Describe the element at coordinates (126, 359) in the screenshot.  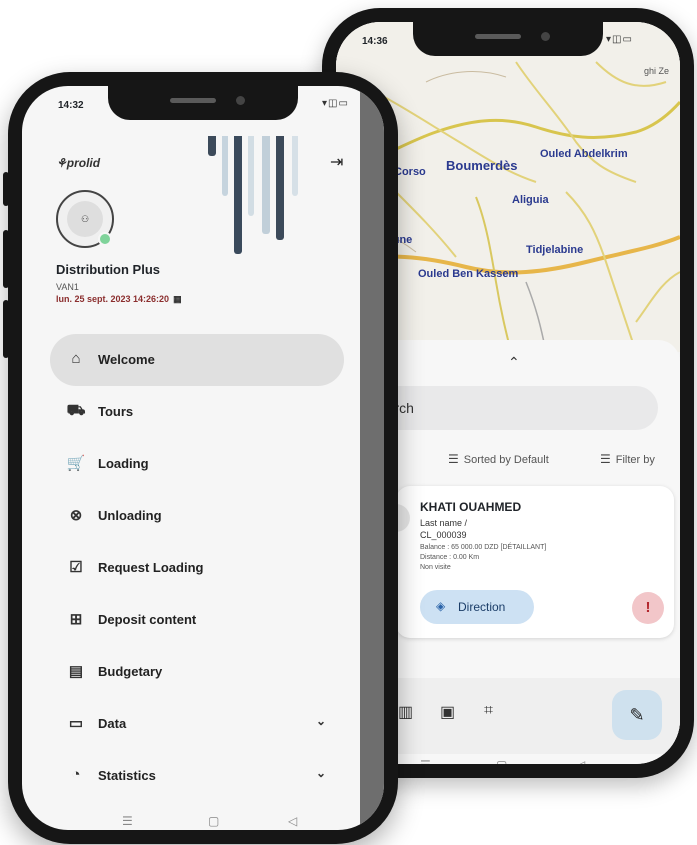
I see `menu-item-label: Welcome` at that location.